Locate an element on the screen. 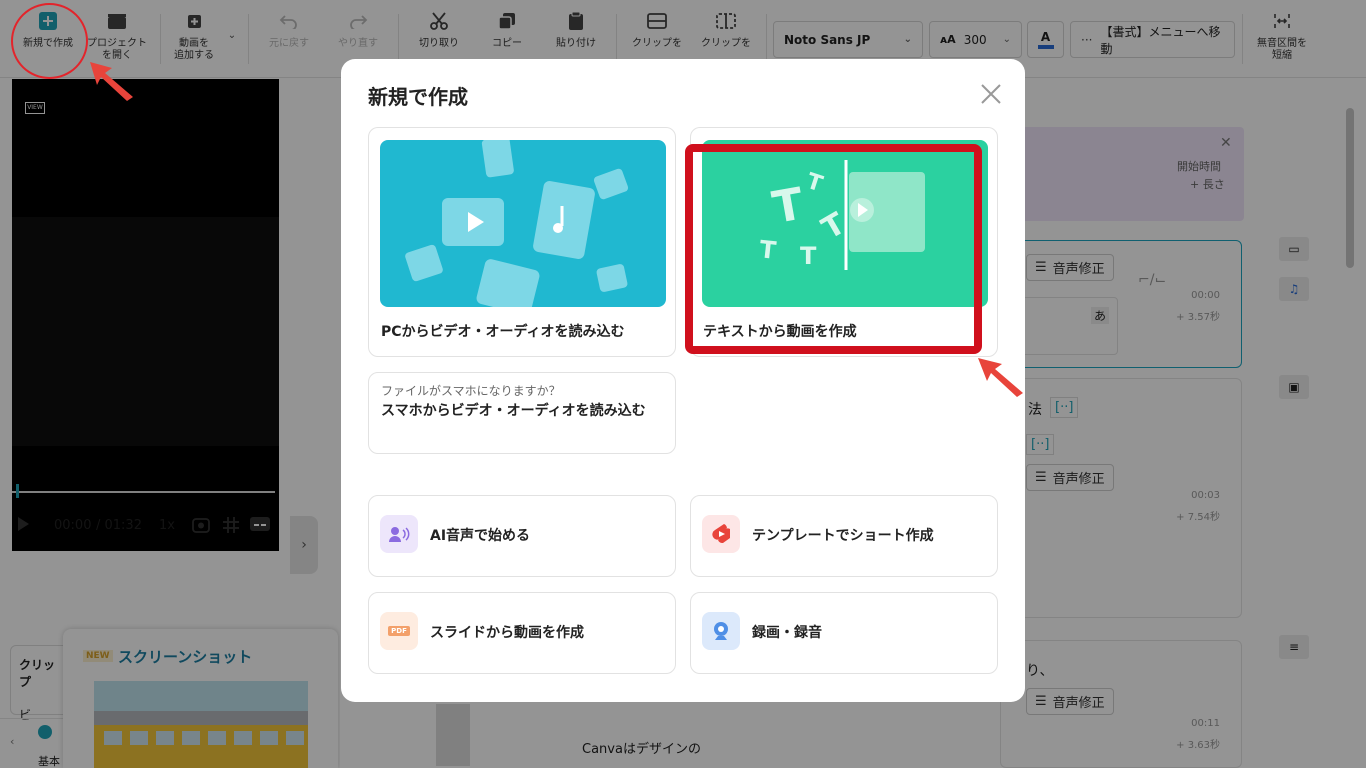 This screenshot has height=768, width=1366. webcam-icon is located at coordinates (721, 631).